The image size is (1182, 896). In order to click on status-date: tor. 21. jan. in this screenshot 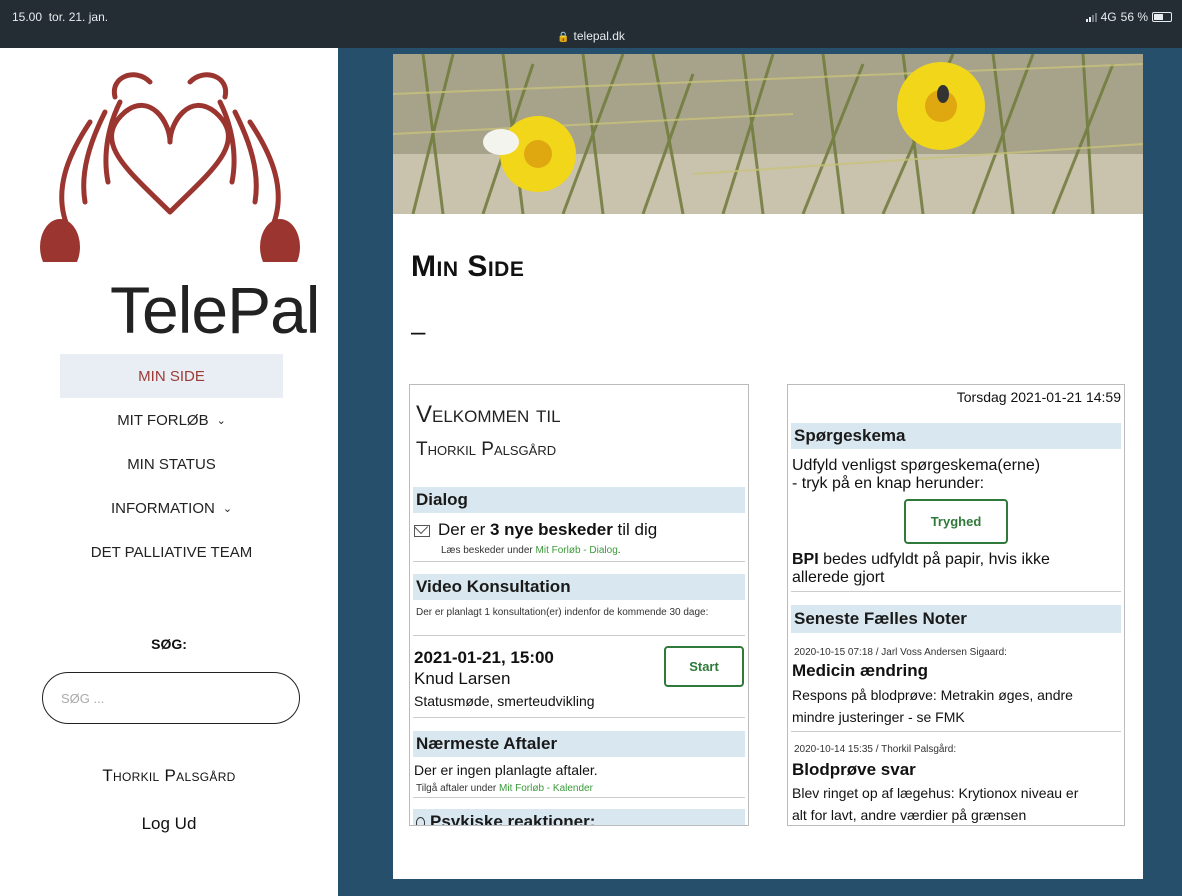, I will do `click(78, 17)`.